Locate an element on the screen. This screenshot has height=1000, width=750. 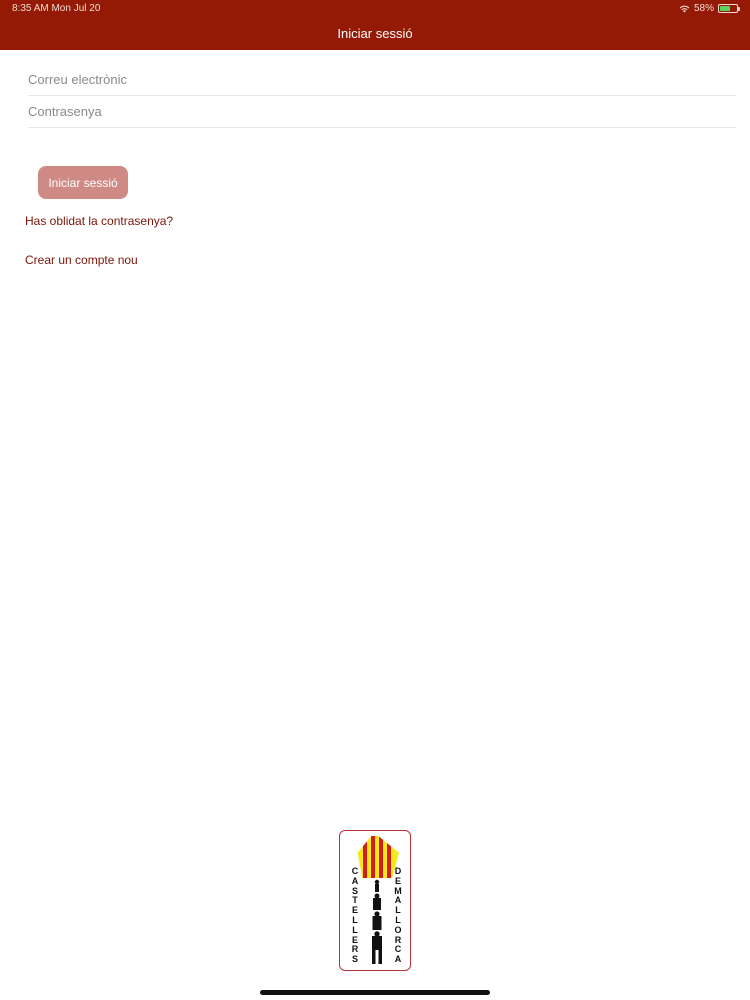
status-time: 8:35 AM Mon Jul 20 is located at coordinates (56, 8).